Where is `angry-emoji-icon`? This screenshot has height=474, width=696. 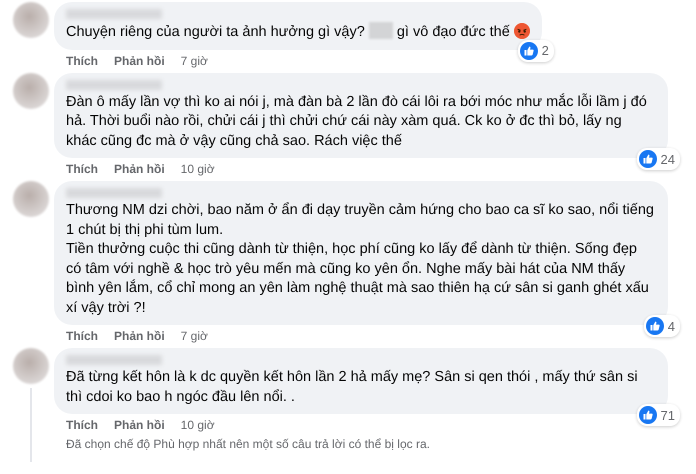
angry-emoji-icon is located at coordinates (522, 31).